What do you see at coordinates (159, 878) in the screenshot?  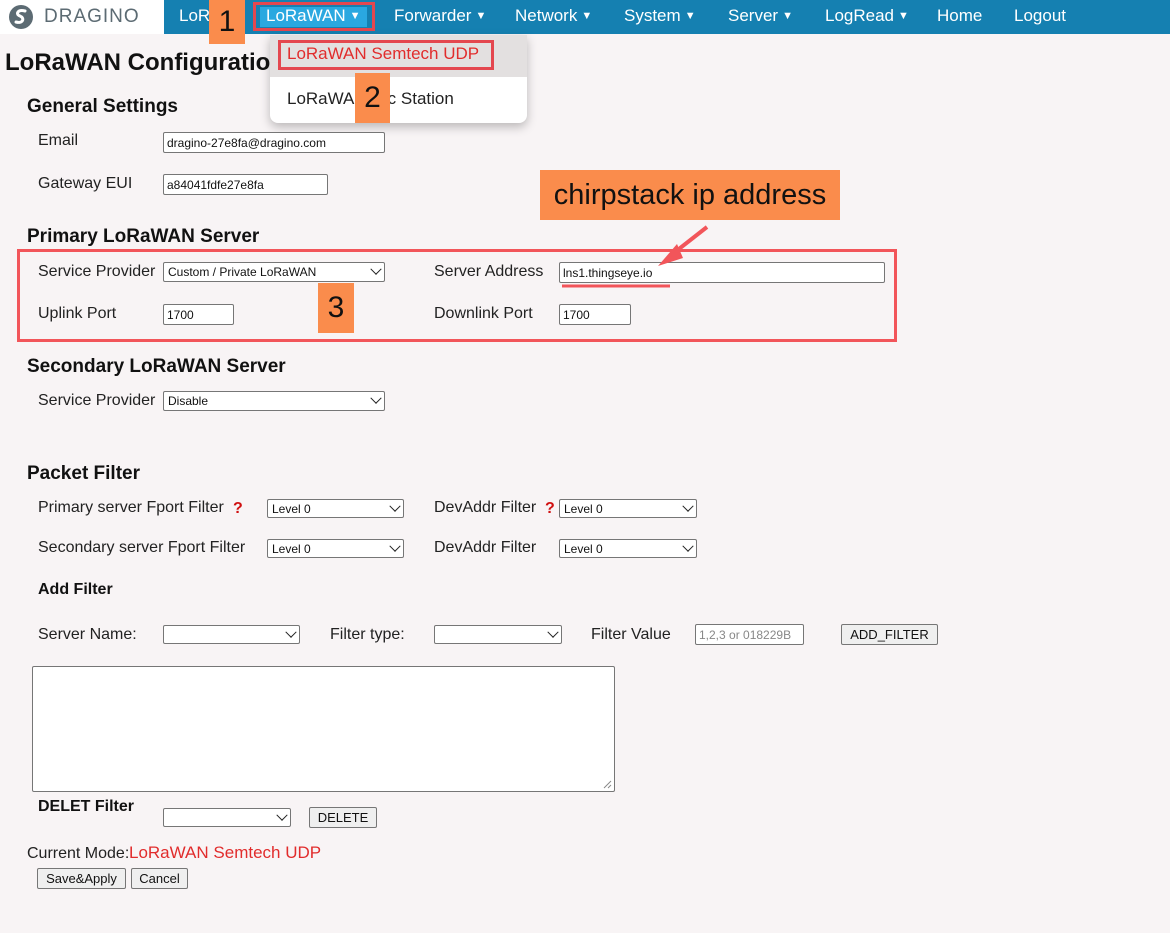 I see `cancel-button: Cancel` at bounding box center [159, 878].